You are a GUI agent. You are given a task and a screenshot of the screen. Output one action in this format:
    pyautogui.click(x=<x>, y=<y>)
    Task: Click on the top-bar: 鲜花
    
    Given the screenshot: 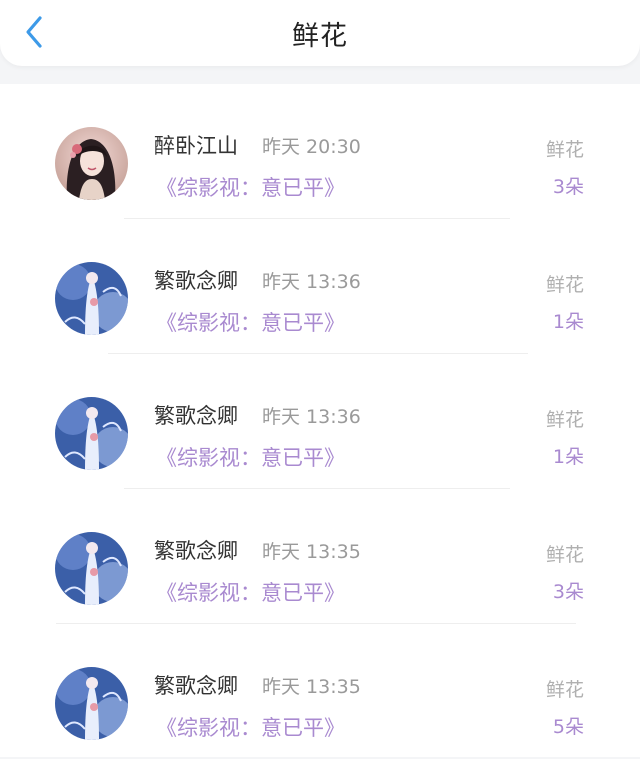 What is the action you would take?
    pyautogui.click(x=320, y=33)
    